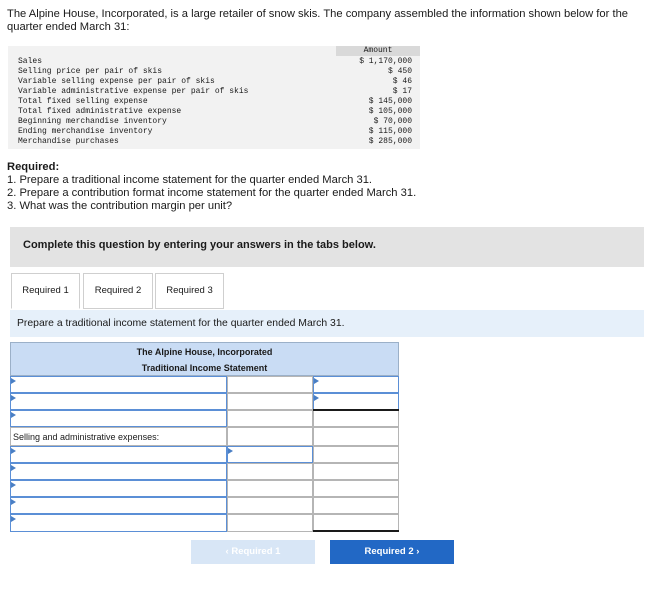 This screenshot has height=591, width=653. Describe the element at coordinates (390, 131) in the screenshot. I see `given-row-amount: $ 115,000` at that location.